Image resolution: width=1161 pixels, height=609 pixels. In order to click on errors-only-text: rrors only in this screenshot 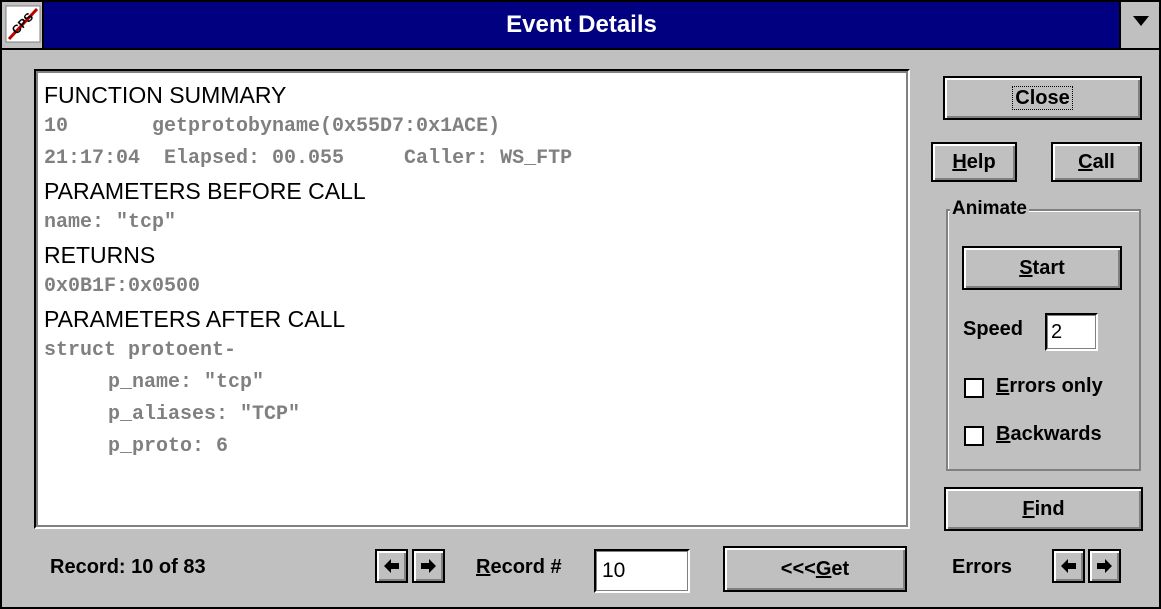, I will do `click(1056, 386)`.